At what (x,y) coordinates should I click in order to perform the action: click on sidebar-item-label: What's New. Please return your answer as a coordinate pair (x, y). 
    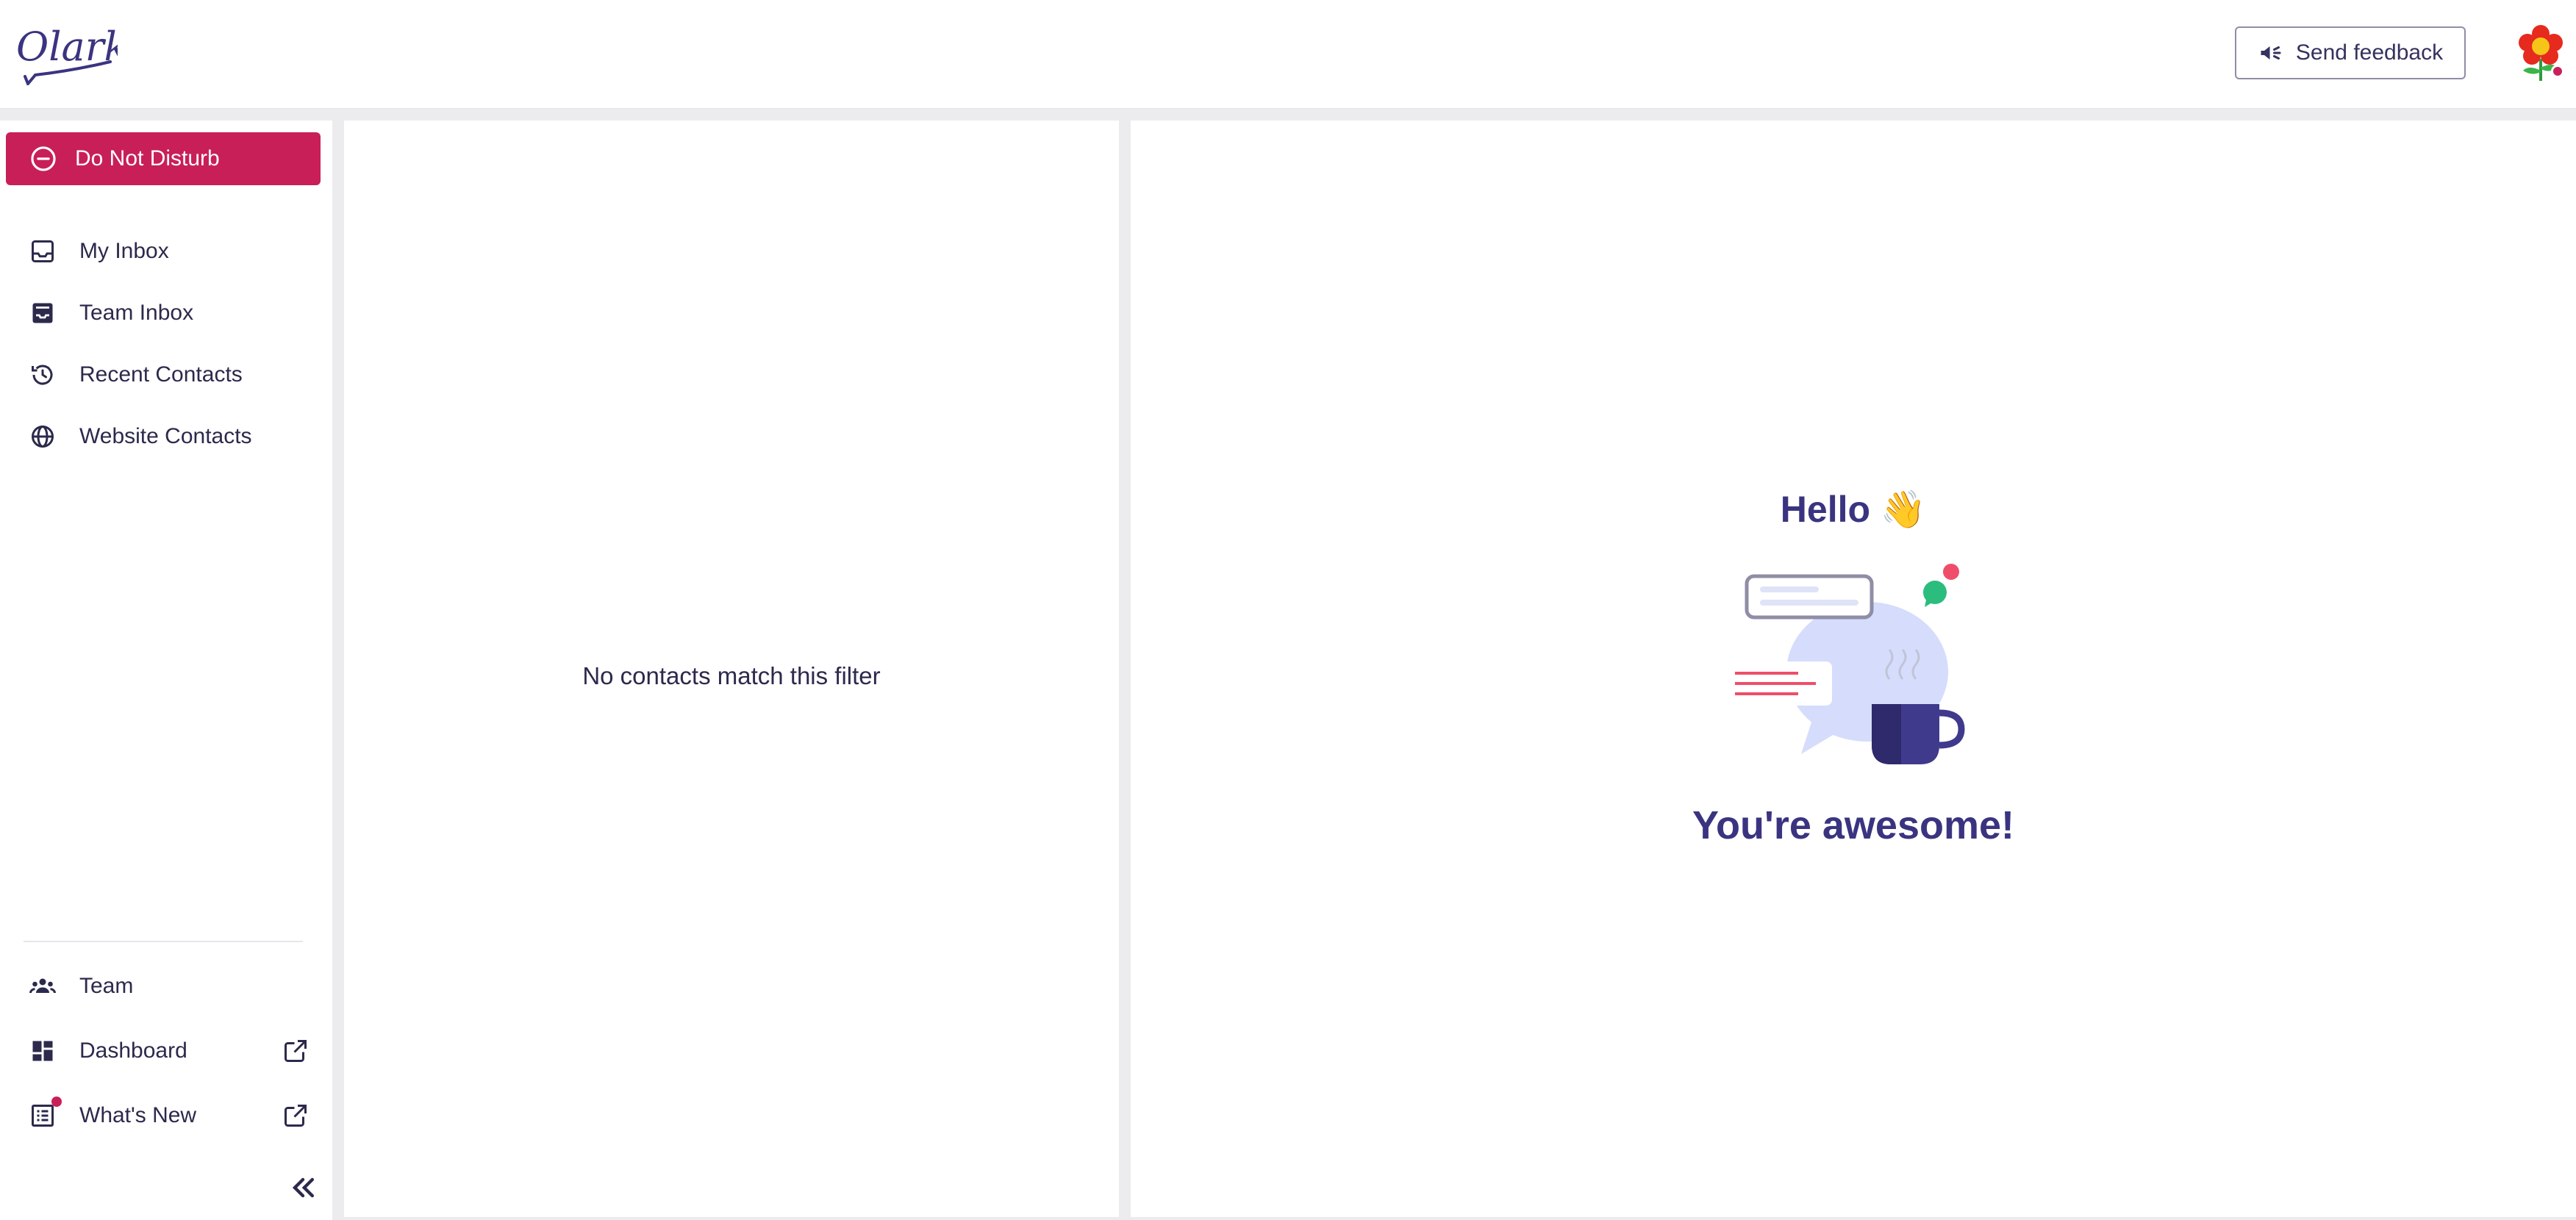
    Looking at the image, I should click on (138, 1115).